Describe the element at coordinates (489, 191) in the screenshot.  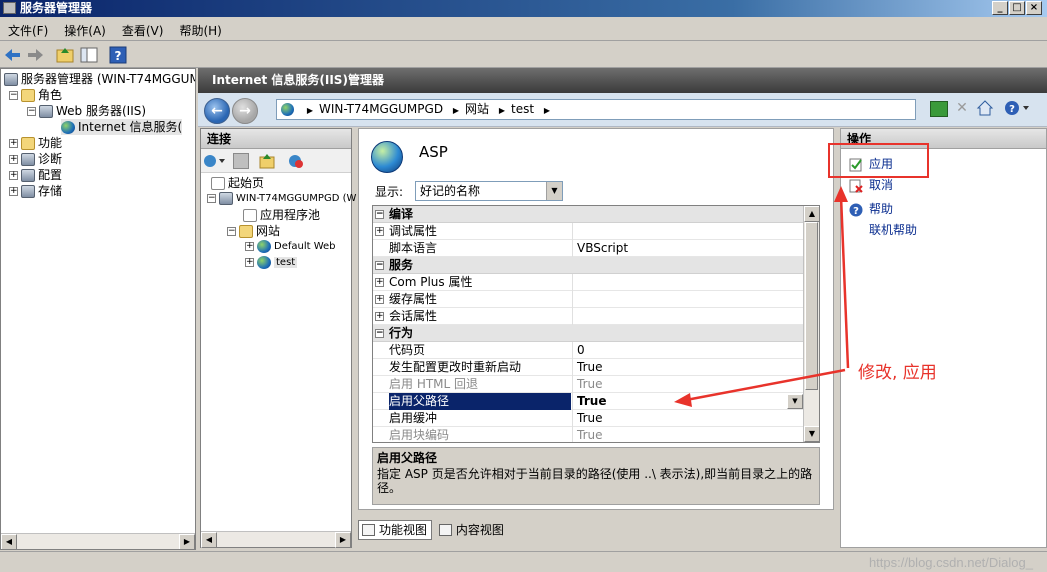
I see `display-mode-select: 好记的名称 ▼` at that location.